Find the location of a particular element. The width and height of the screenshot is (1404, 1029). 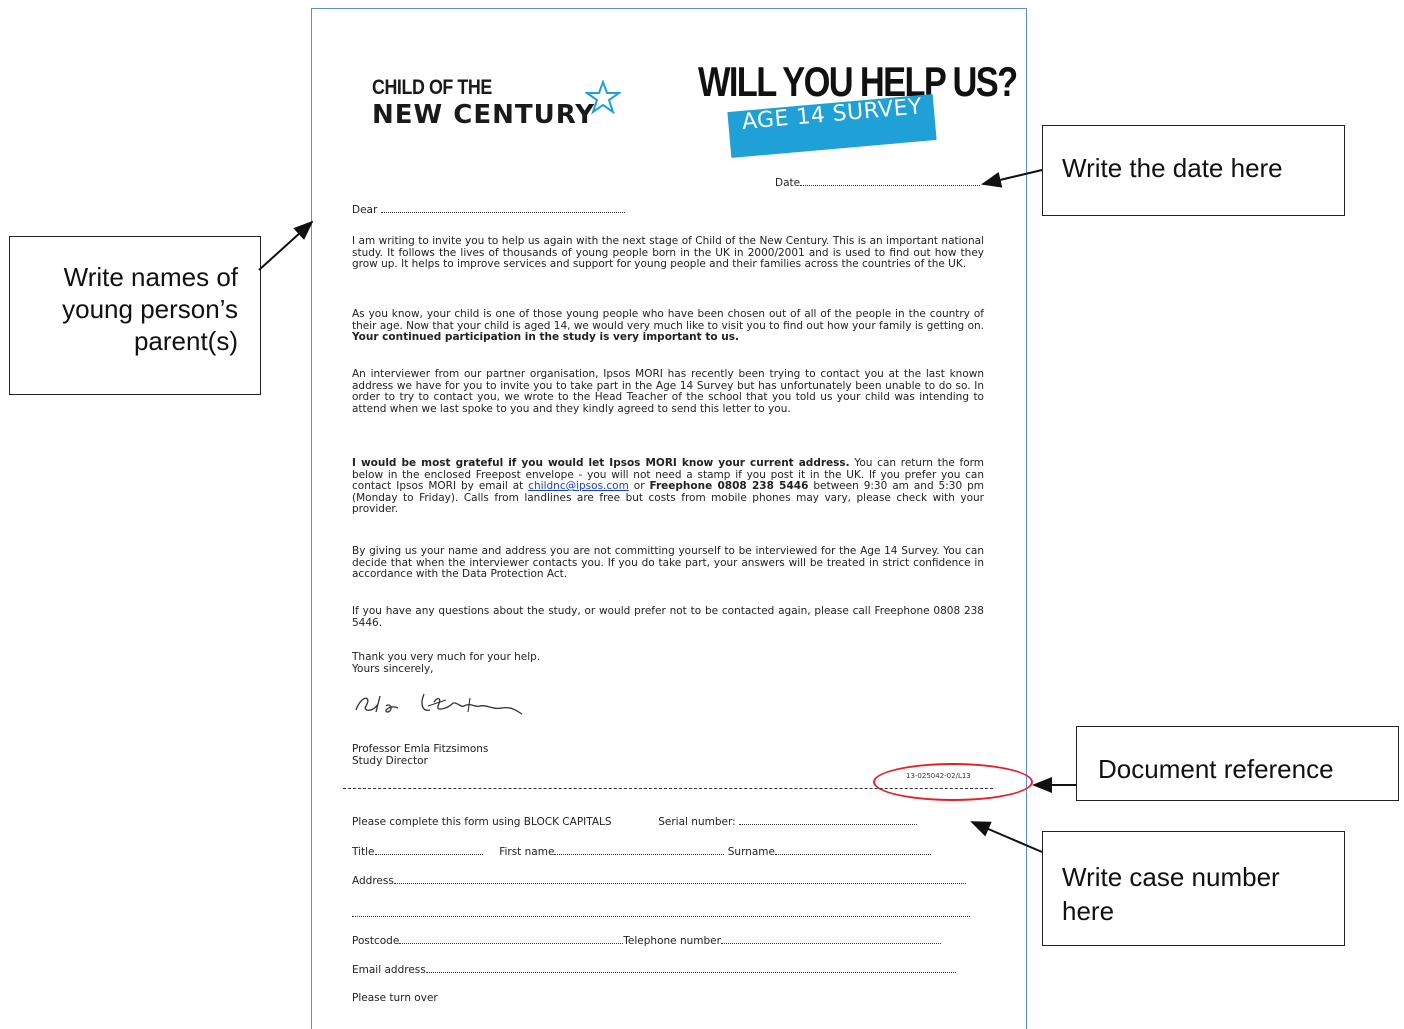

arrow-date is located at coordinates (1012, 178).